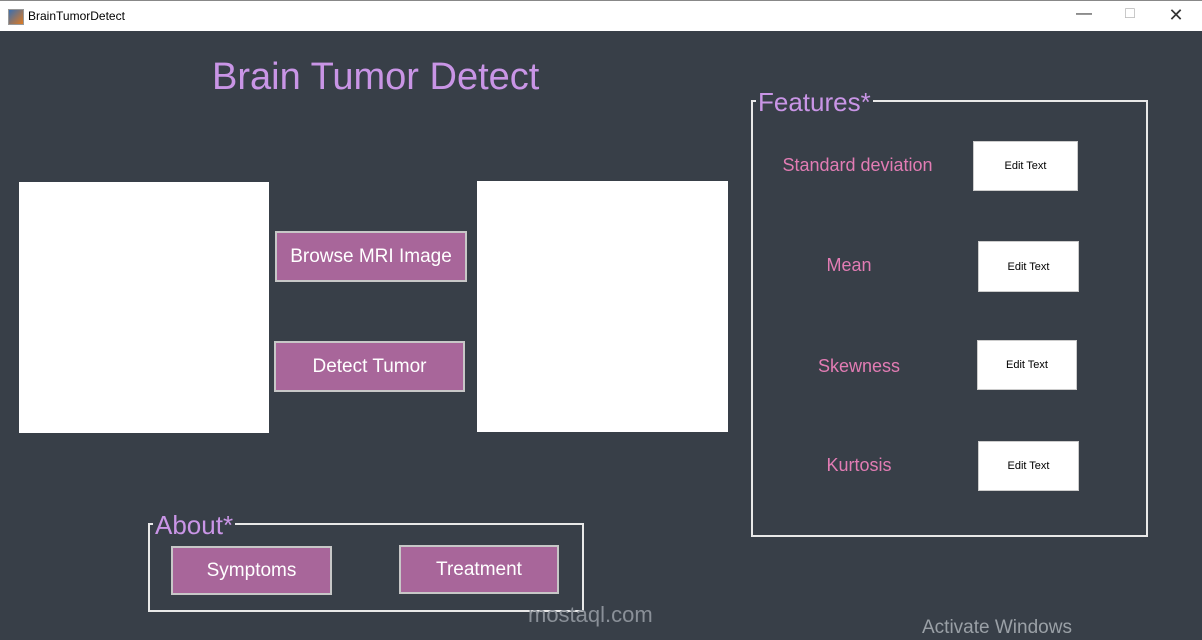 The height and width of the screenshot is (640, 1202). Describe the element at coordinates (1025, 166) in the screenshot. I see `std-deviation-field: Edit Text` at that location.